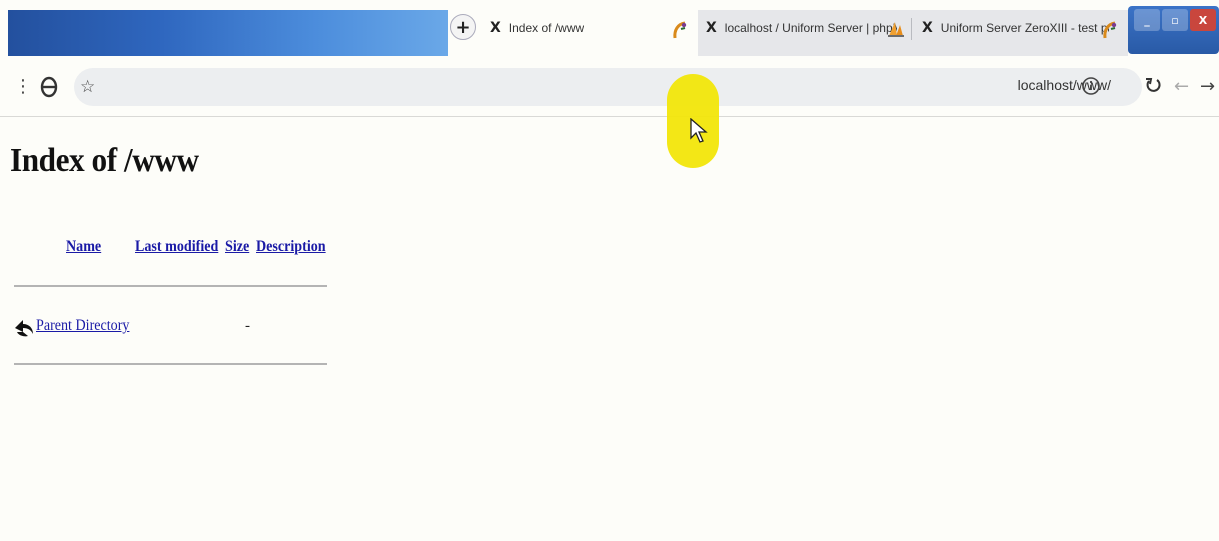 The image size is (1219, 541). What do you see at coordinates (83, 247) in the screenshot?
I see `column-header-name: Name` at bounding box center [83, 247].